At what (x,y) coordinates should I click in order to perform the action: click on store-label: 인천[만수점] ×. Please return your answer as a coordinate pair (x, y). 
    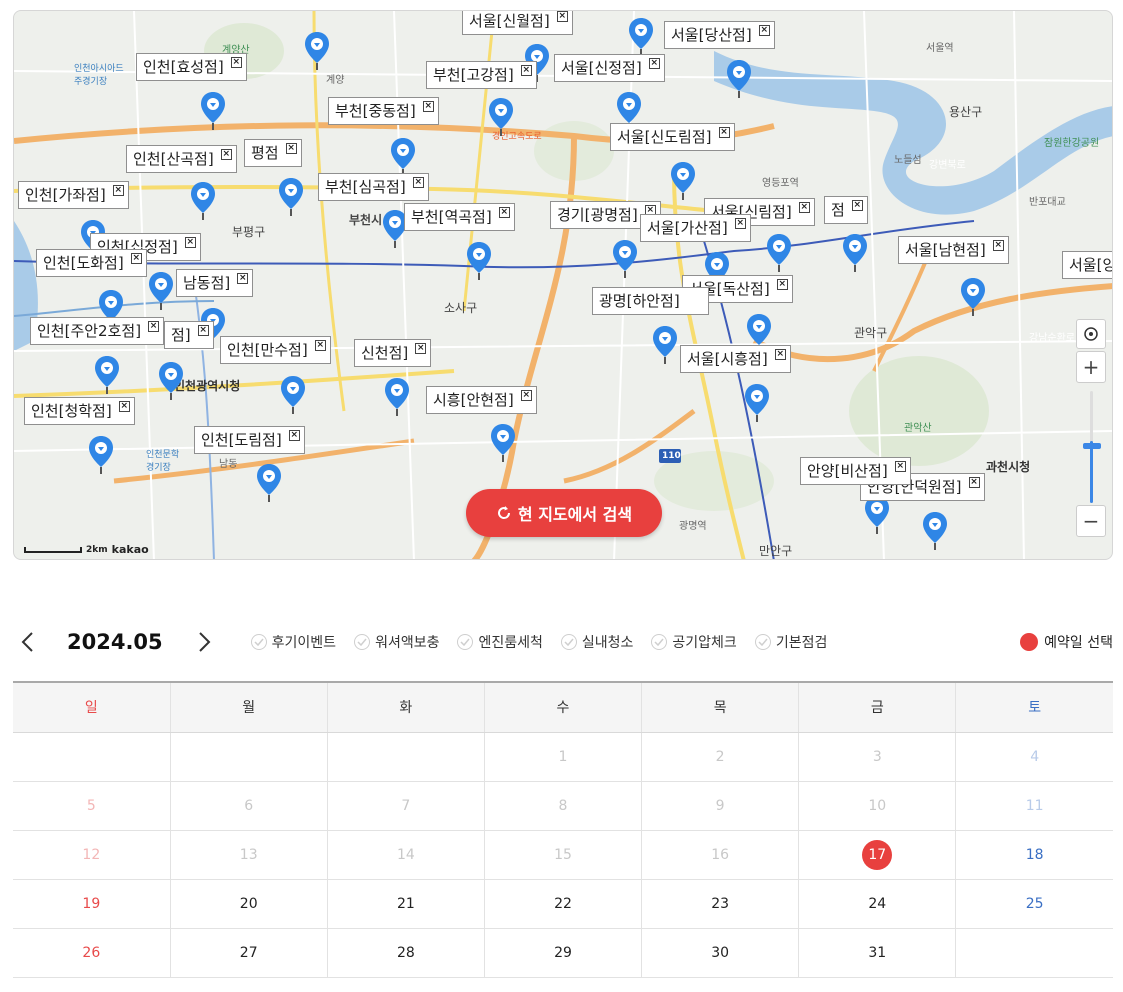
    Looking at the image, I should click on (275, 350).